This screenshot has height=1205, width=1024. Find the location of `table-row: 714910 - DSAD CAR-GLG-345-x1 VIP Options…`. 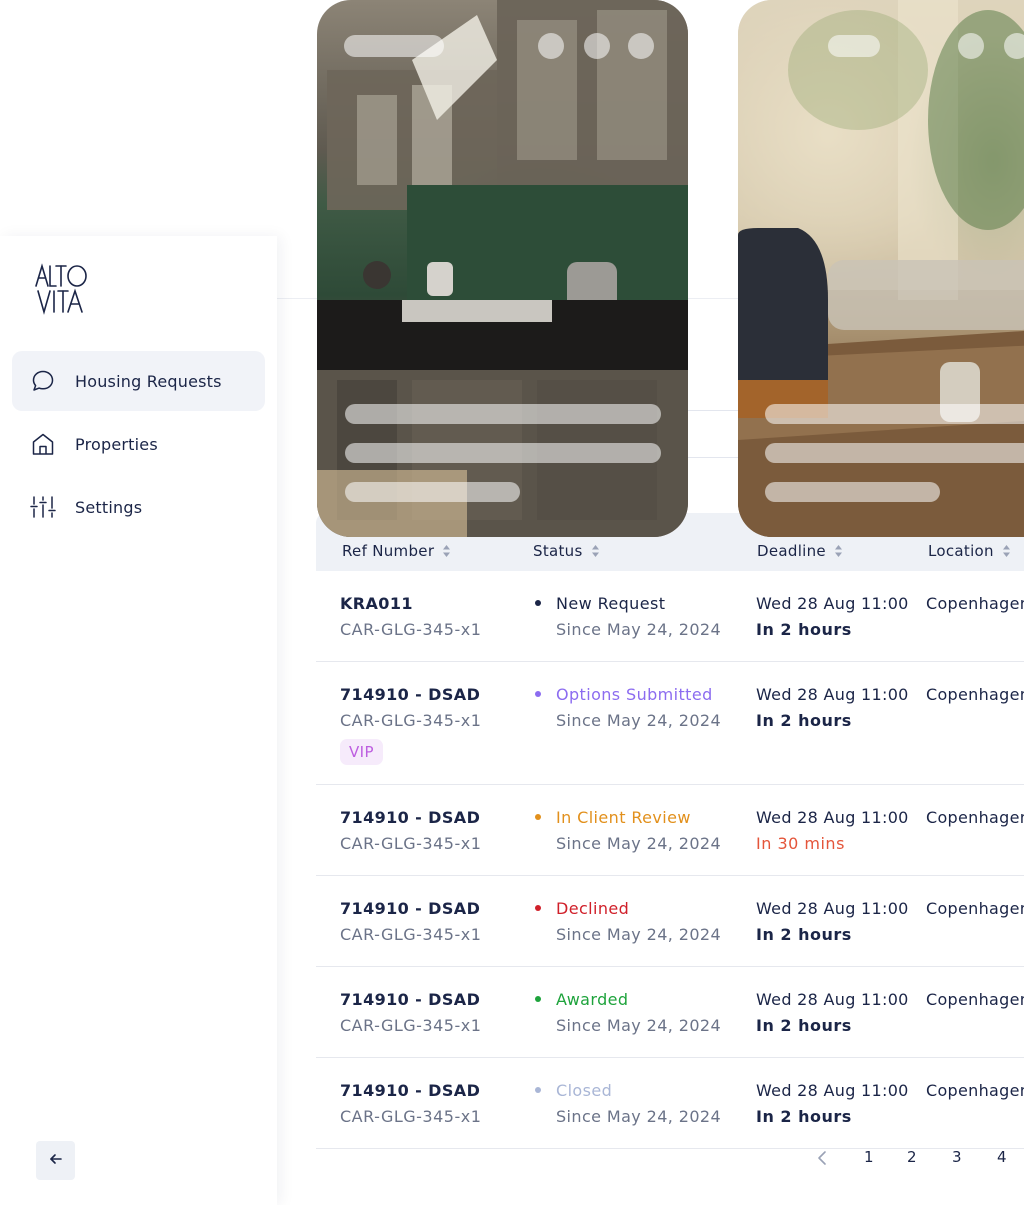

table-row: 714910 - DSAD CAR-GLG-345-x1 VIP Options… is located at coordinates (670, 723).